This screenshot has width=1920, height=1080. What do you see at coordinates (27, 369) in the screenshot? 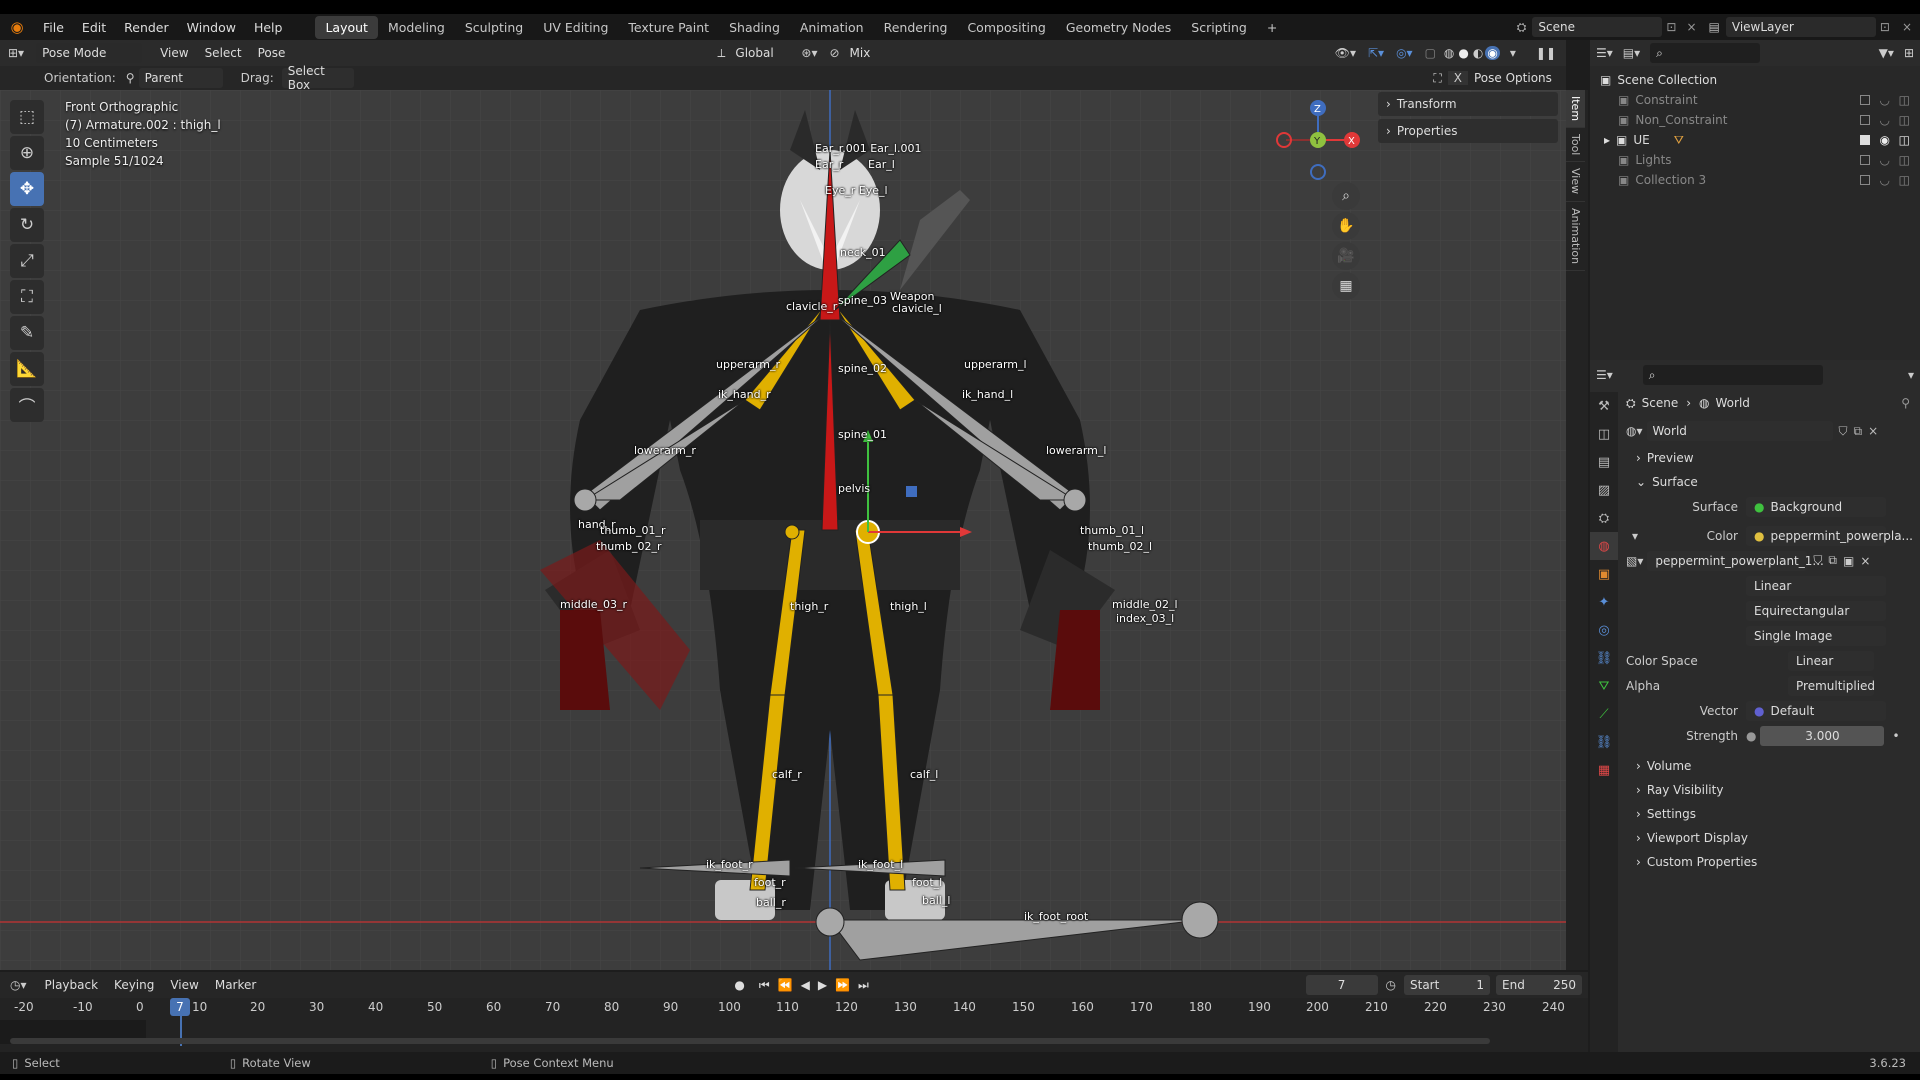
I see `measure-icon: 📐` at bounding box center [27, 369].